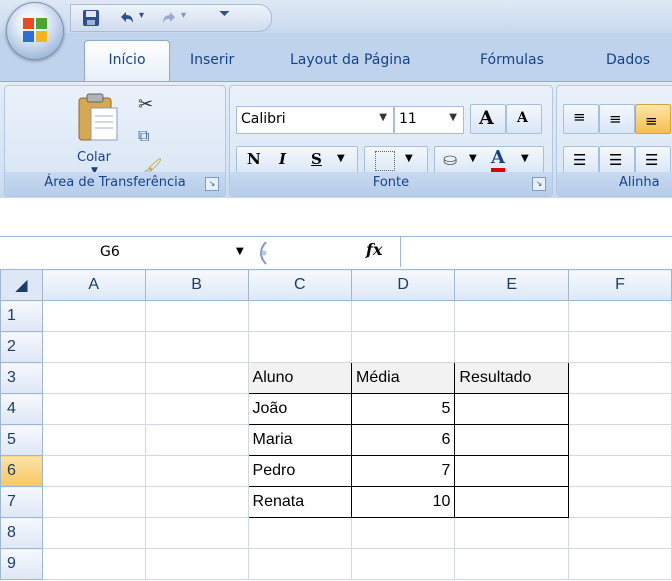  I want to click on row-header-8: 8, so click(21, 533).